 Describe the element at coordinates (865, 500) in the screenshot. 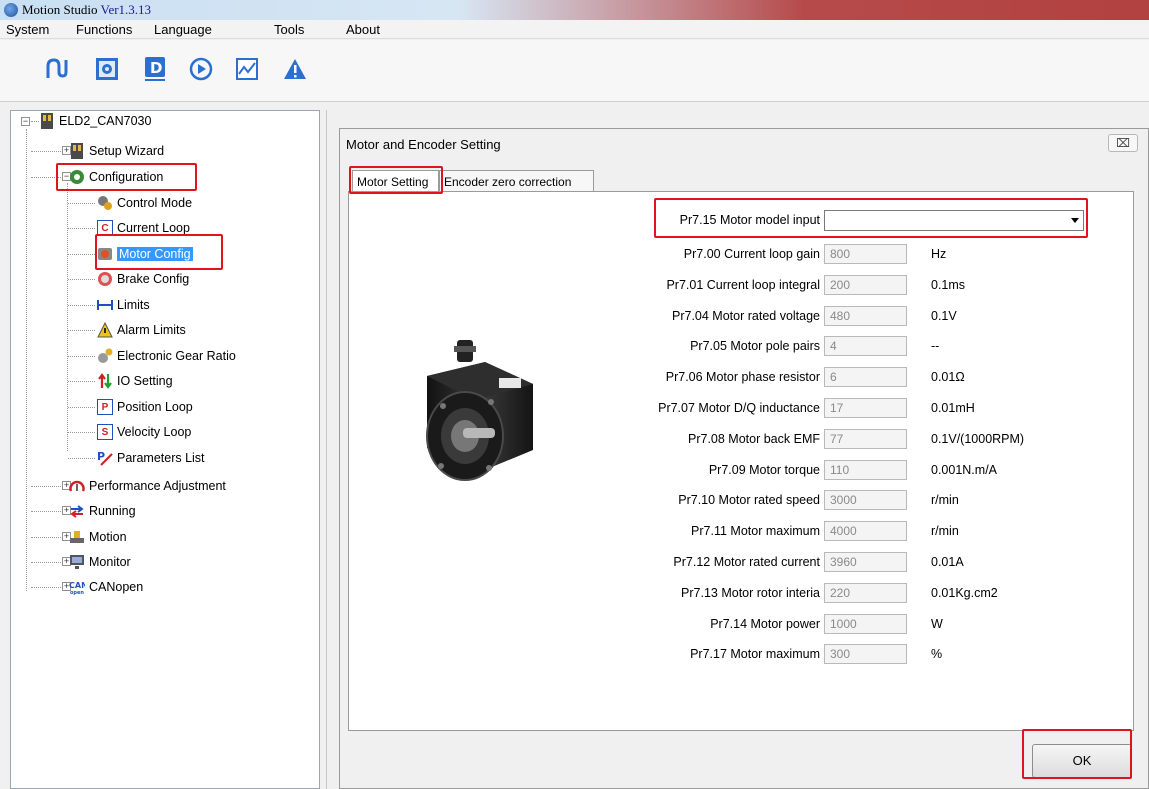

I see `param-value-field: 3000` at that location.